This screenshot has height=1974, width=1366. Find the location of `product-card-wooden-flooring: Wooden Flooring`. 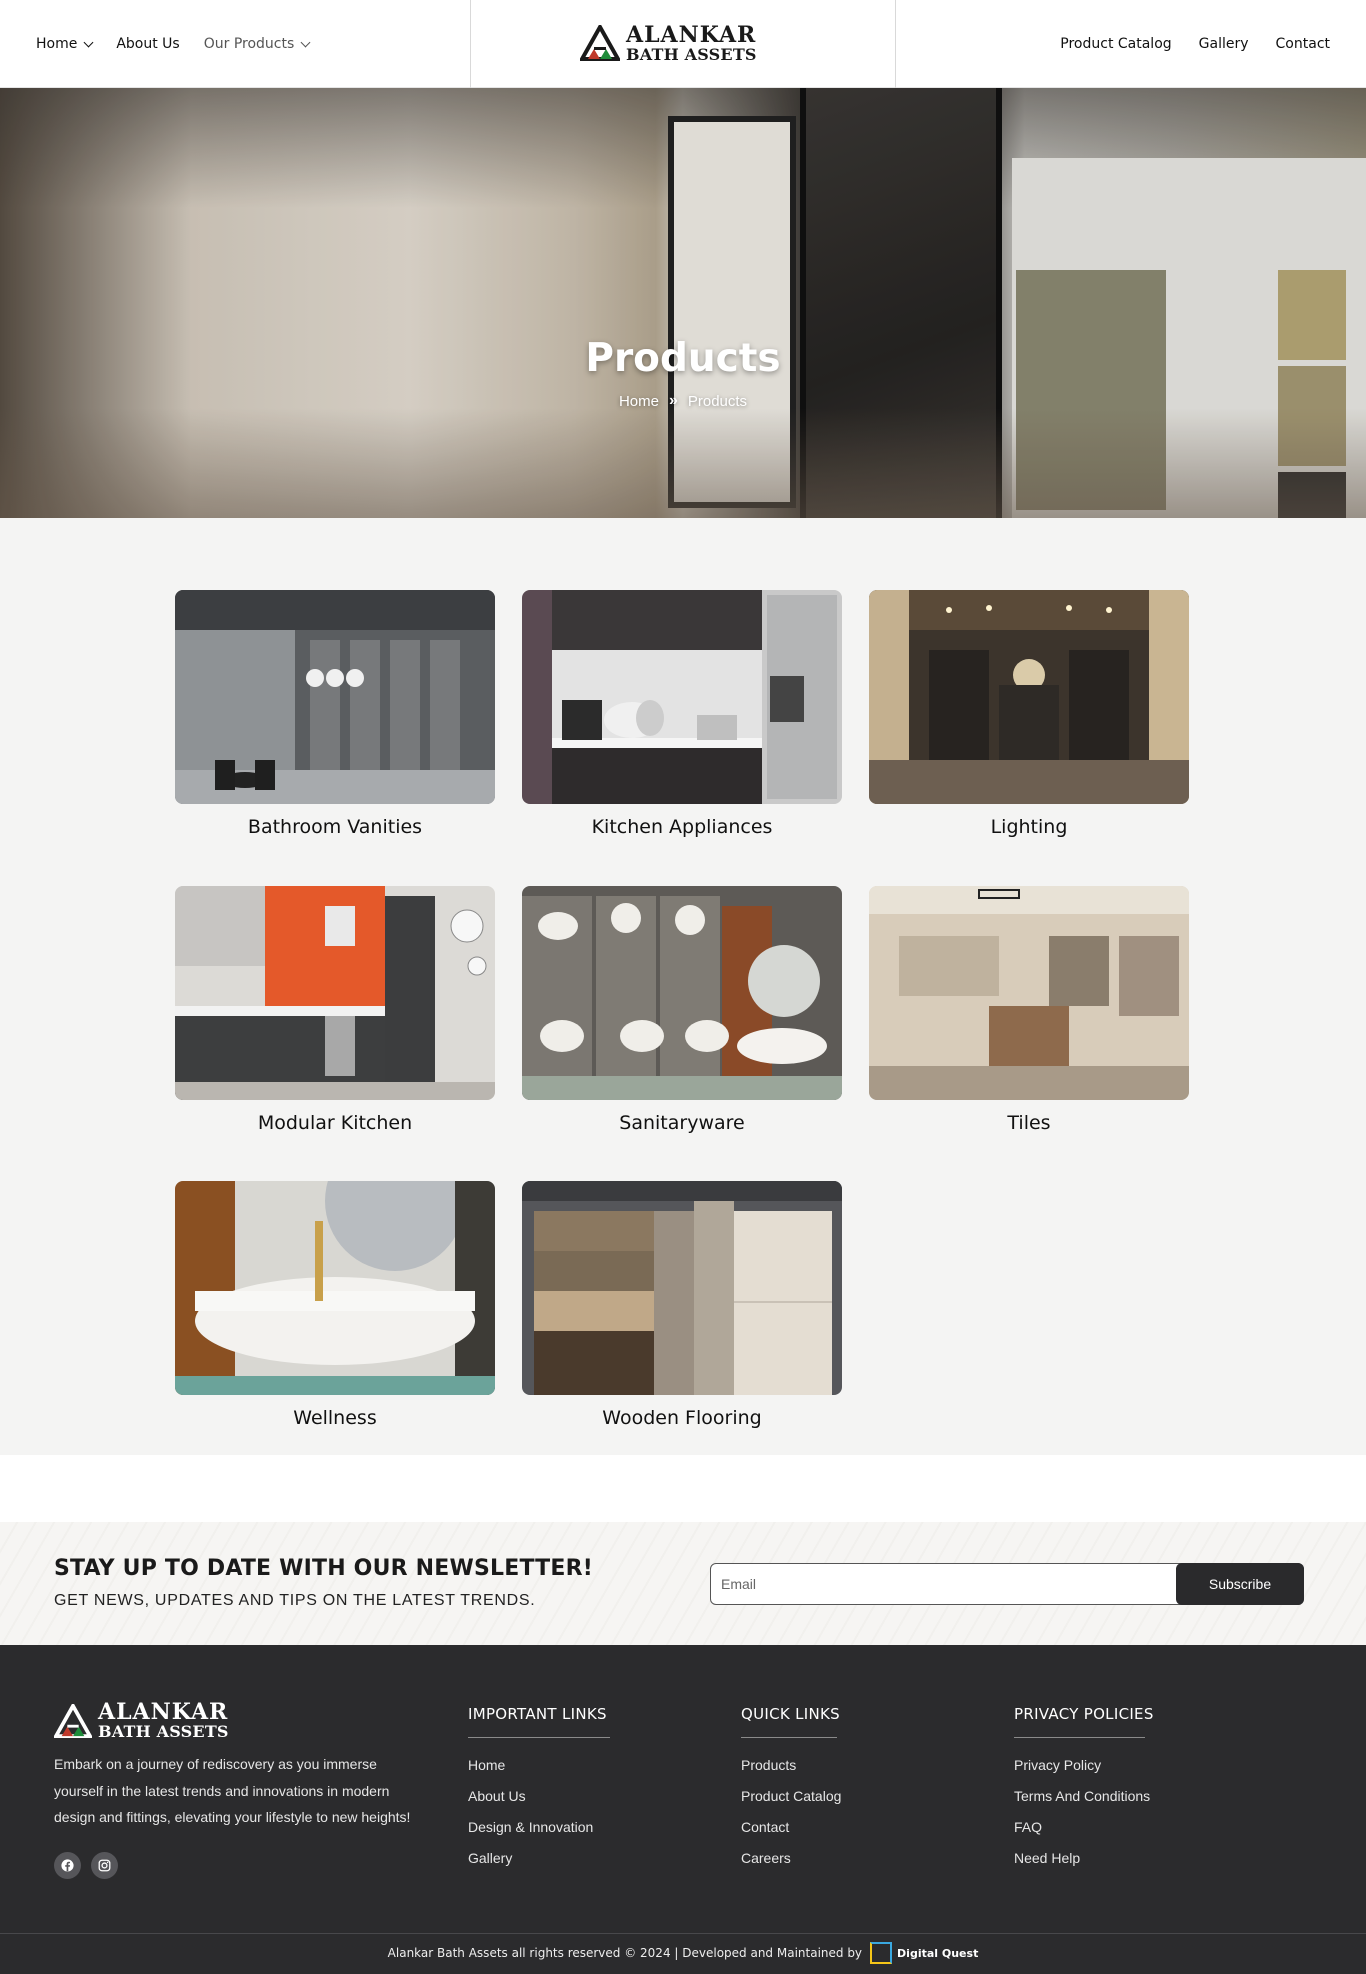

product-card-wooden-flooring: Wooden Flooring is located at coordinates (682, 1312).